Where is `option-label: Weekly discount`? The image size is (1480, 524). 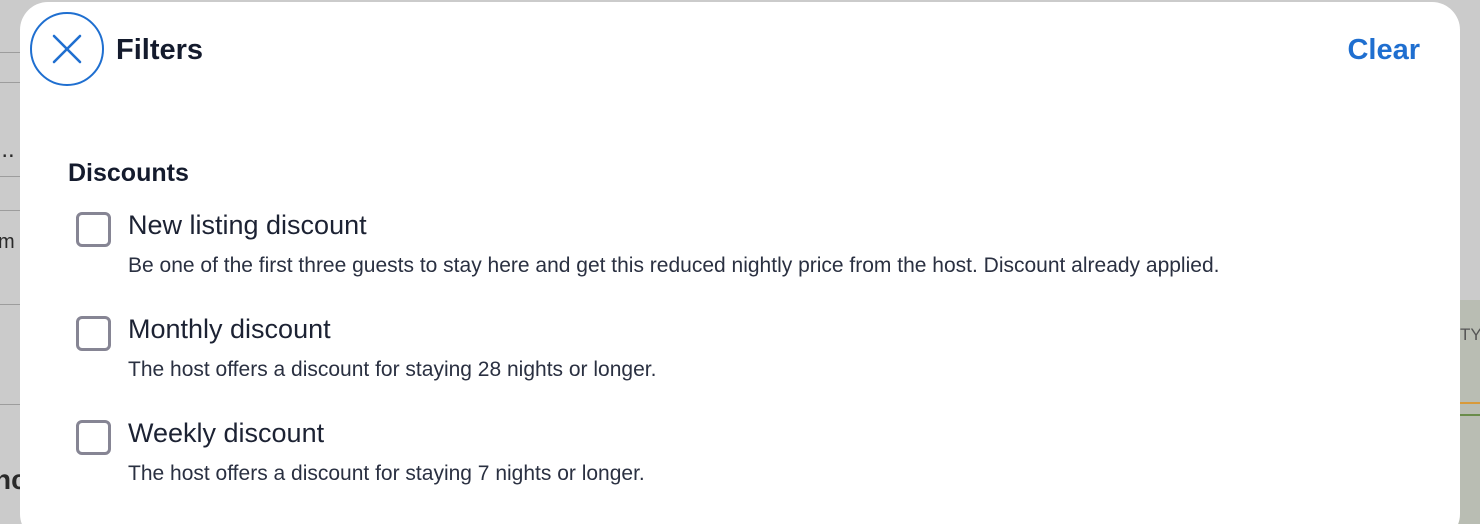
option-label: Weekly discount is located at coordinates (226, 433).